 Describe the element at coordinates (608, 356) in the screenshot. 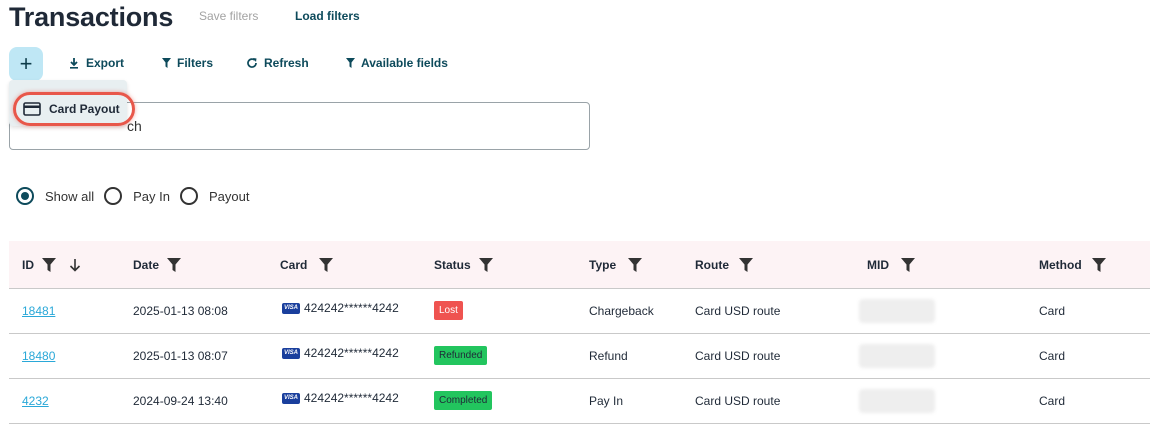

I see `row-type: Refund` at that location.